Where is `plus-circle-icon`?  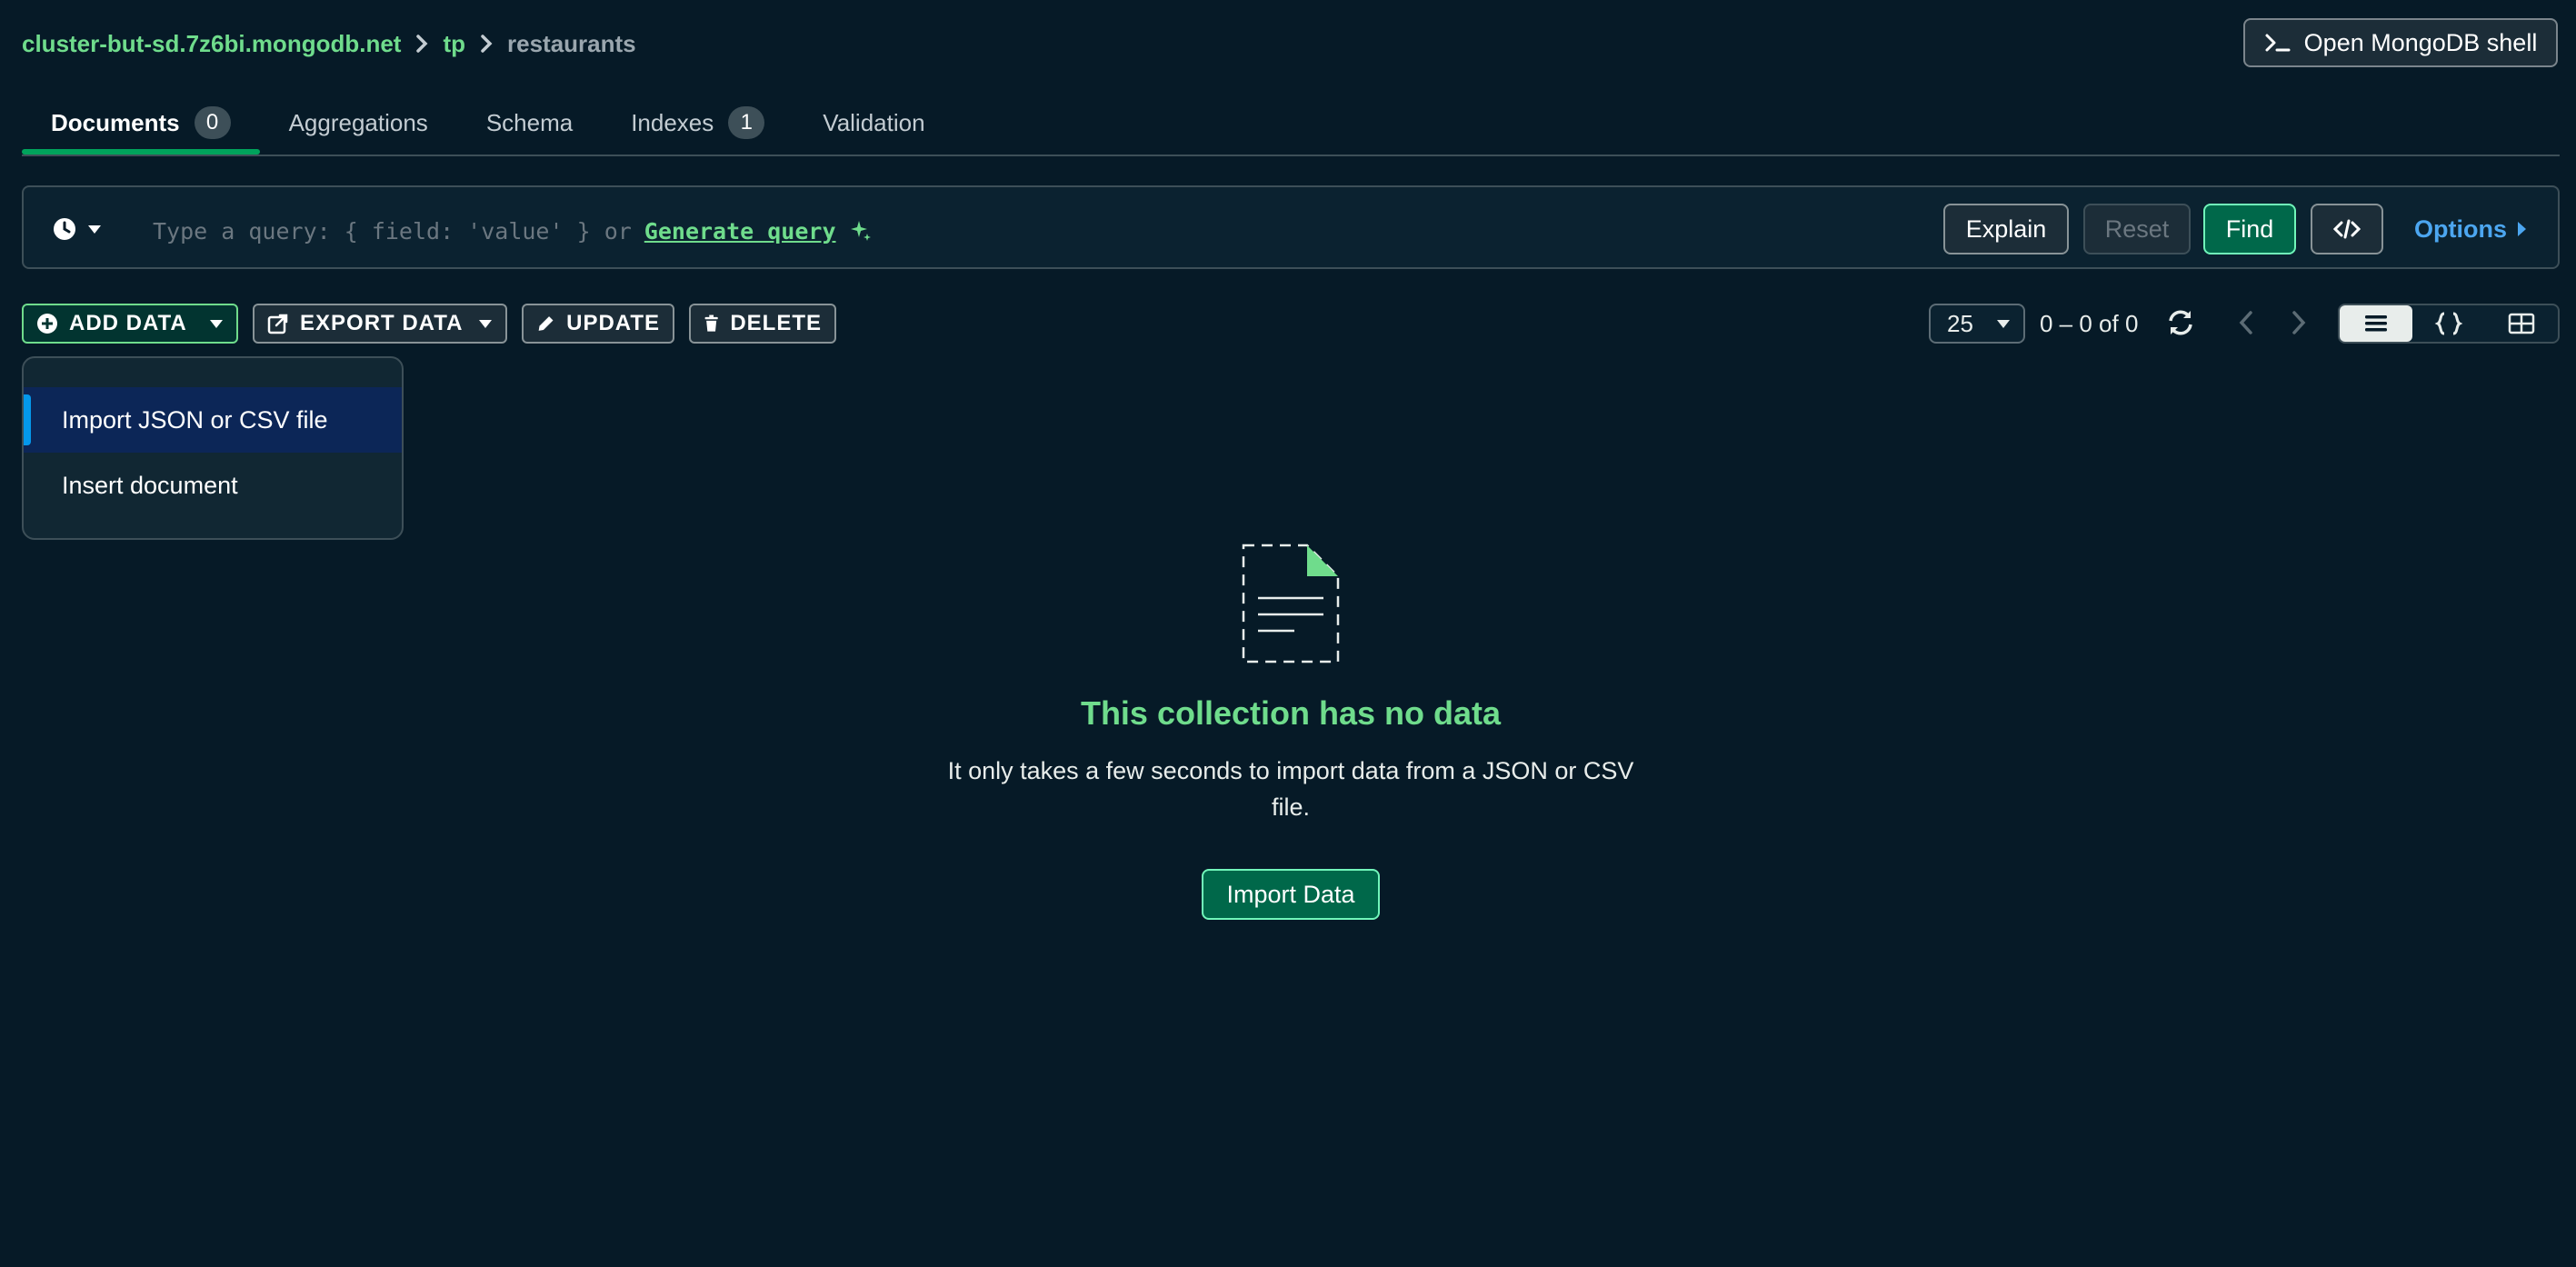 plus-circle-icon is located at coordinates (47, 324).